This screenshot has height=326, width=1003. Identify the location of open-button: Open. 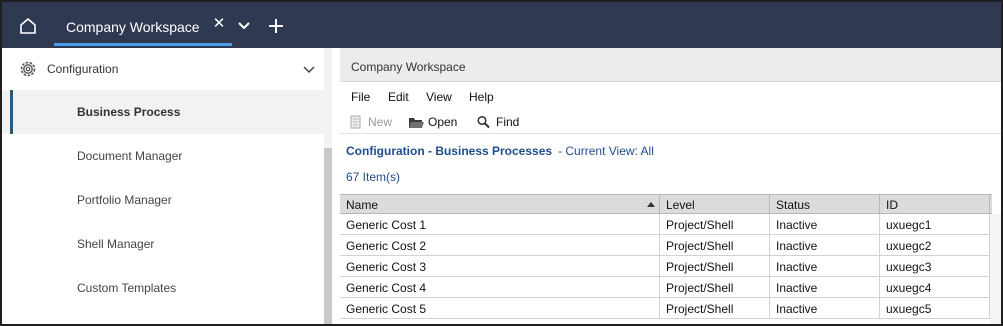
(432, 122).